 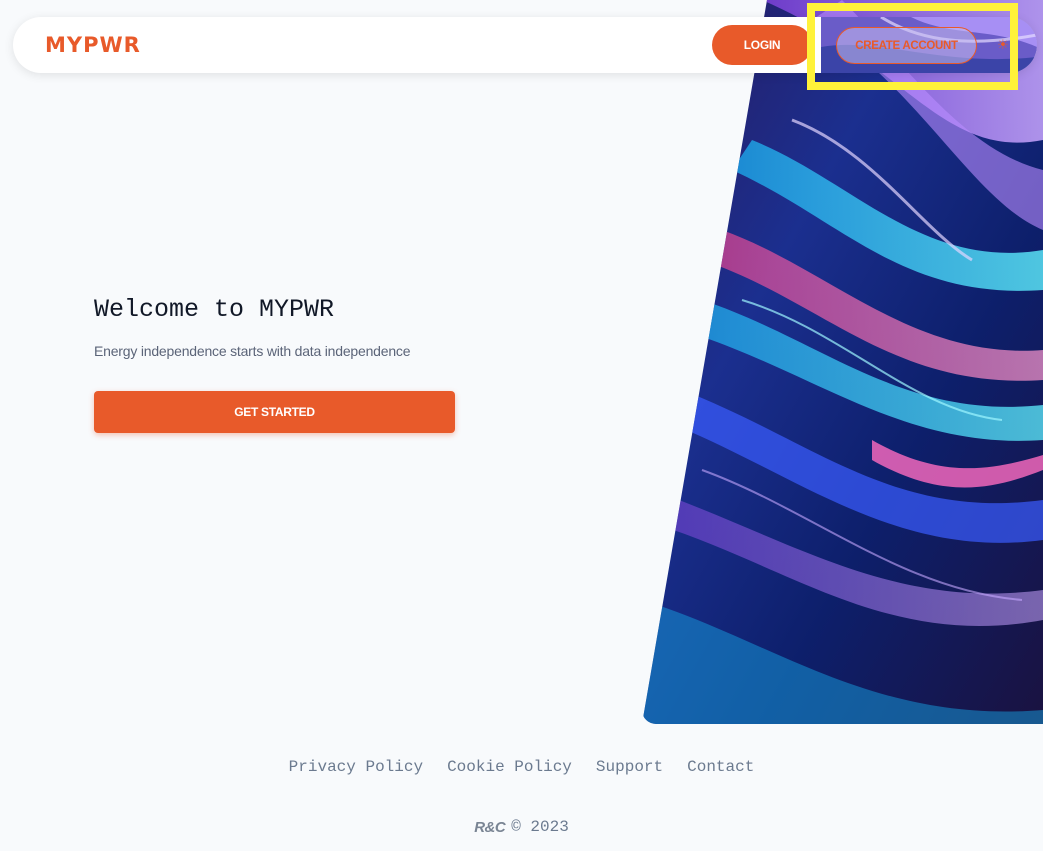 I want to click on contact-link: Contact, so click(x=720, y=767).